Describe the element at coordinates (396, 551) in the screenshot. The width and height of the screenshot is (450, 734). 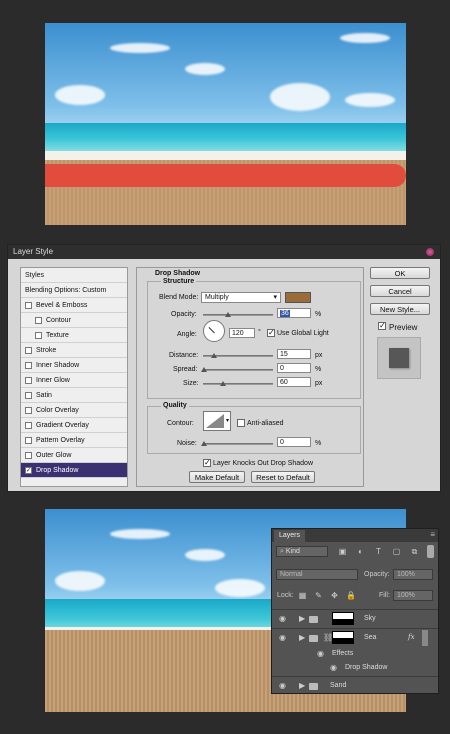
I see `shape-filter-icon: ▢` at that location.